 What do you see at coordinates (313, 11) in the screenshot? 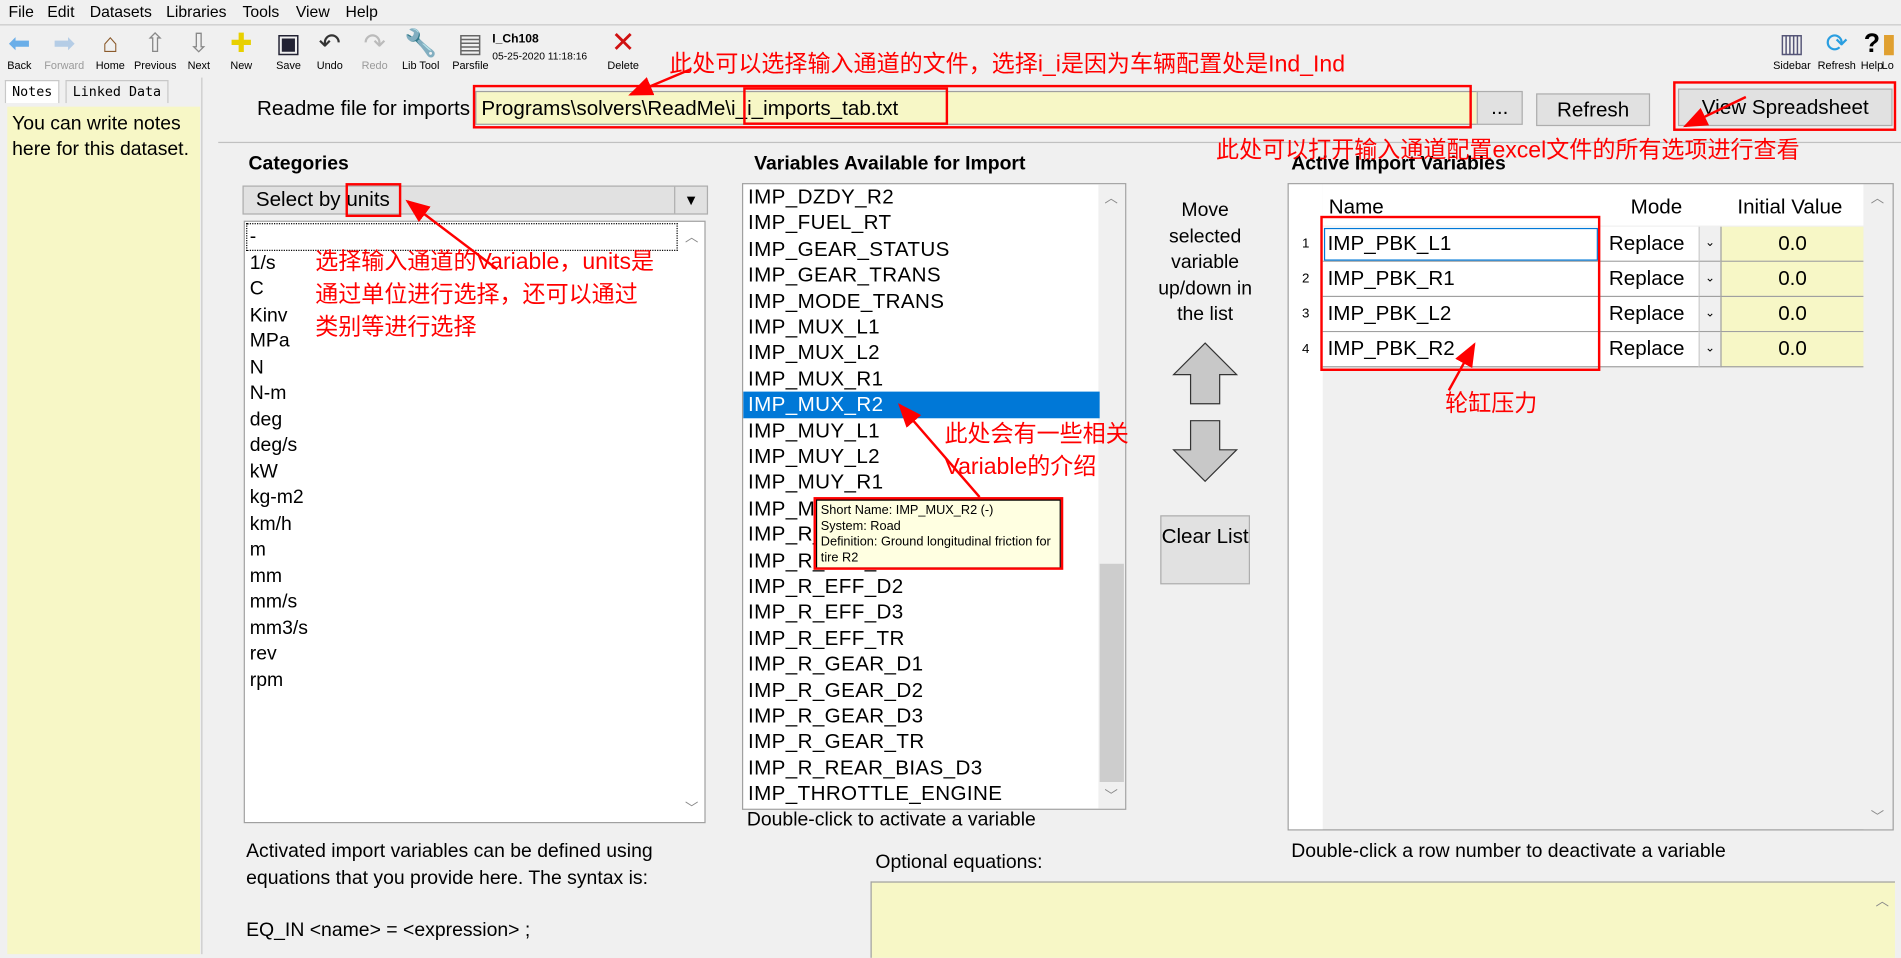
I see `menu-view: View` at bounding box center [313, 11].